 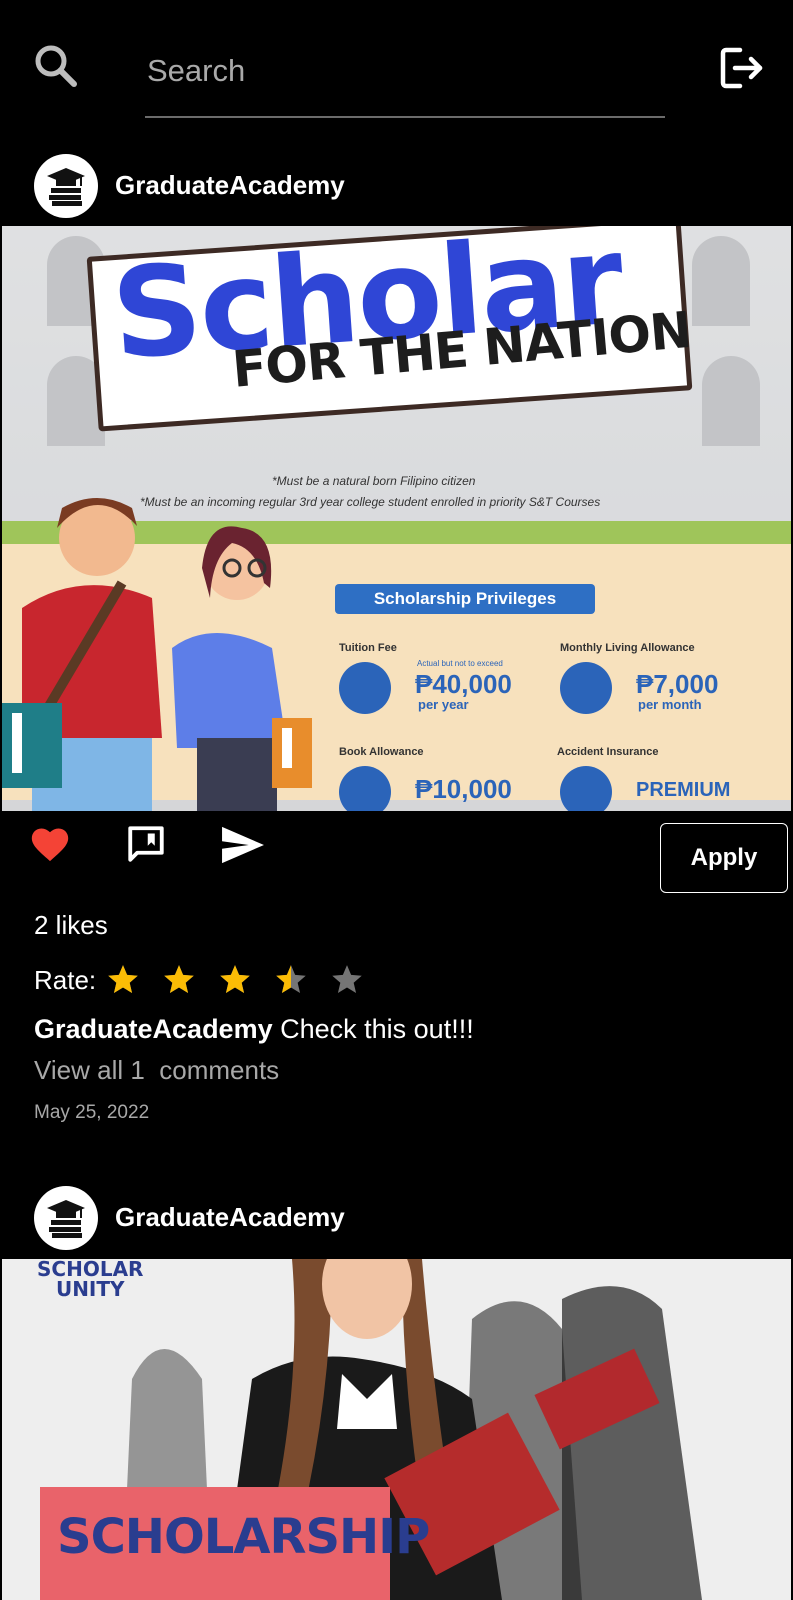 What do you see at coordinates (368, 648) in the screenshot?
I see `privilege-label: Tuition Fee` at bounding box center [368, 648].